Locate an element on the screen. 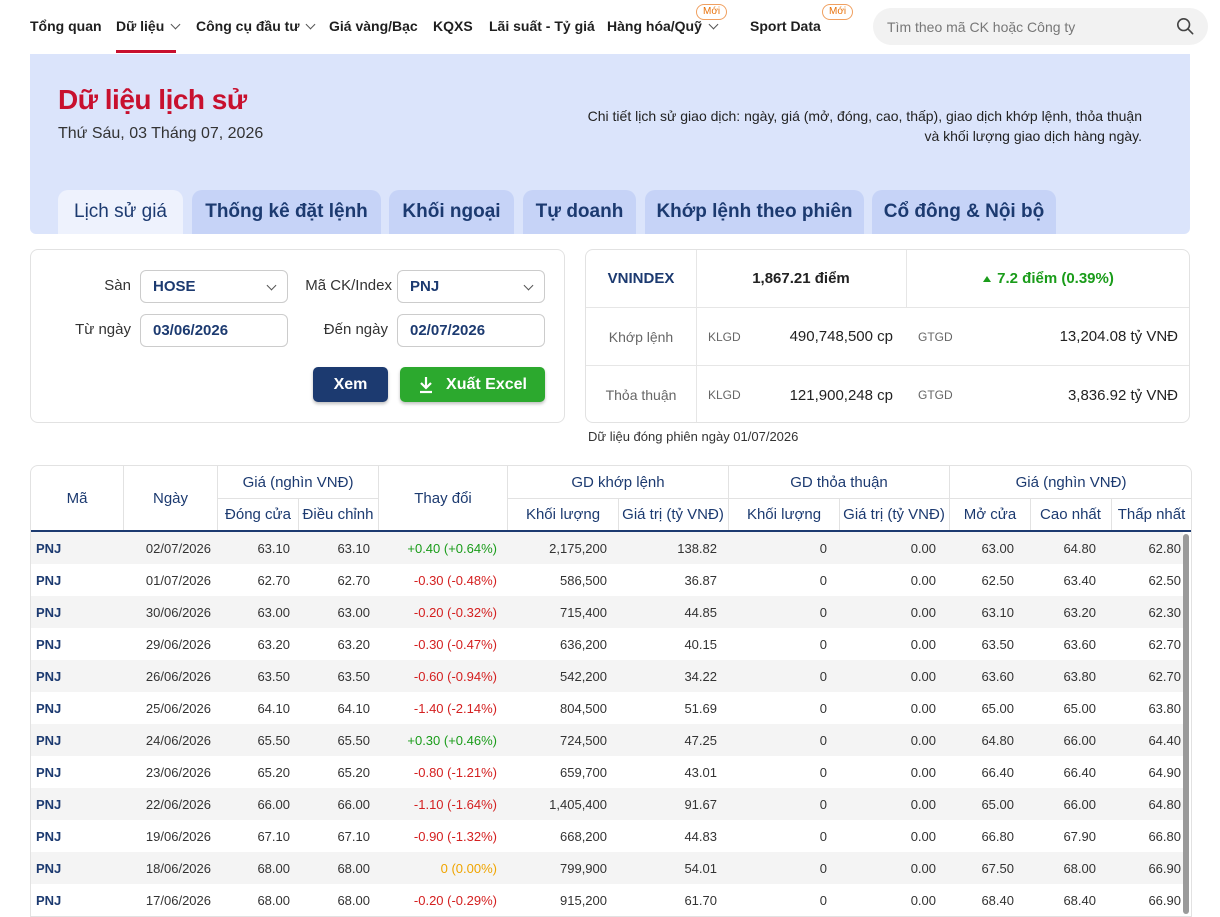  mack-select: PNJ is located at coordinates (471, 286).